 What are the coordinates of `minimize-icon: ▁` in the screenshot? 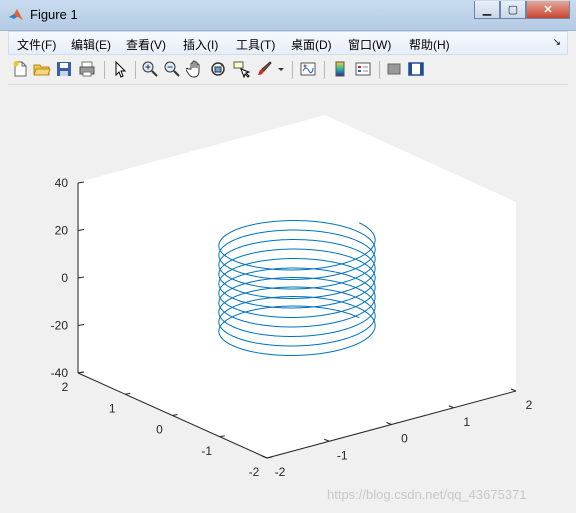 It's located at (487, 10).